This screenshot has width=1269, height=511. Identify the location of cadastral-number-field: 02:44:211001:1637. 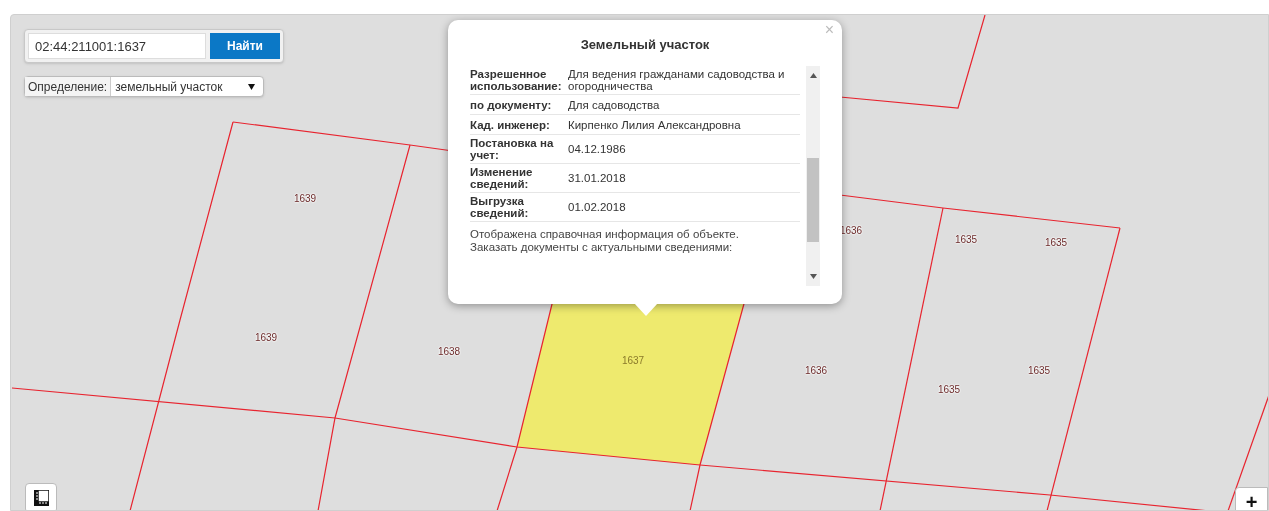
(117, 46).